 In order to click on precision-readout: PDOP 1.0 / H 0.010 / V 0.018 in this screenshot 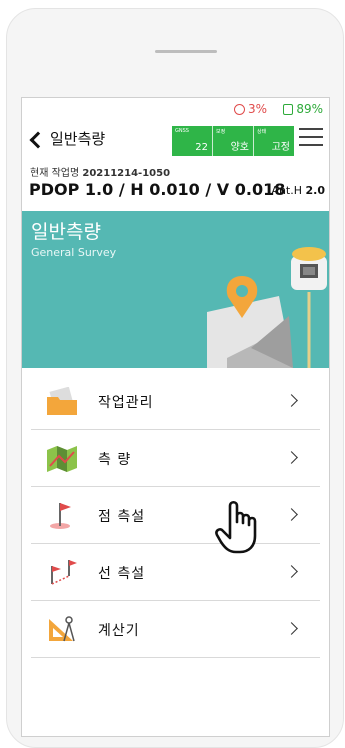, I will do `click(157, 189)`.